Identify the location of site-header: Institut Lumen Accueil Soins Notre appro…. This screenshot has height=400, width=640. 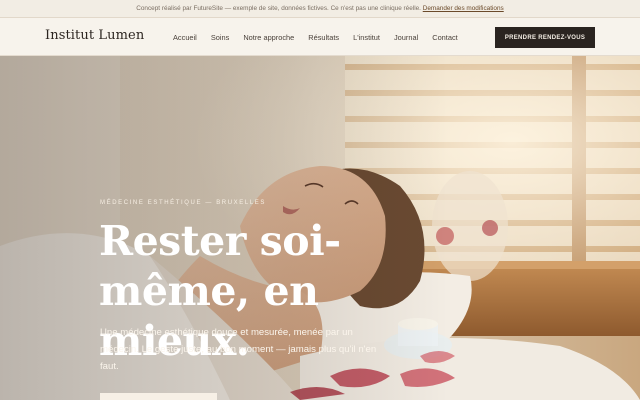
(320, 37).